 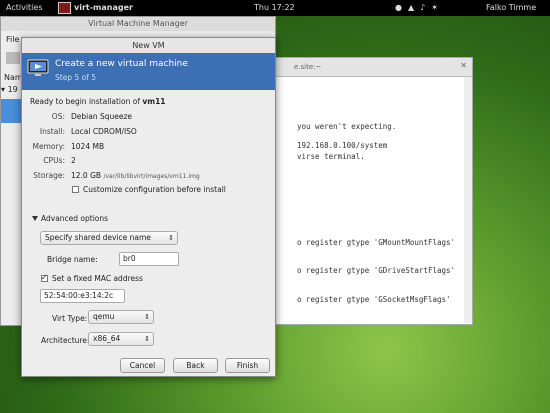 I want to click on system-tray: ●▲♪✶, so click(x=419, y=7).